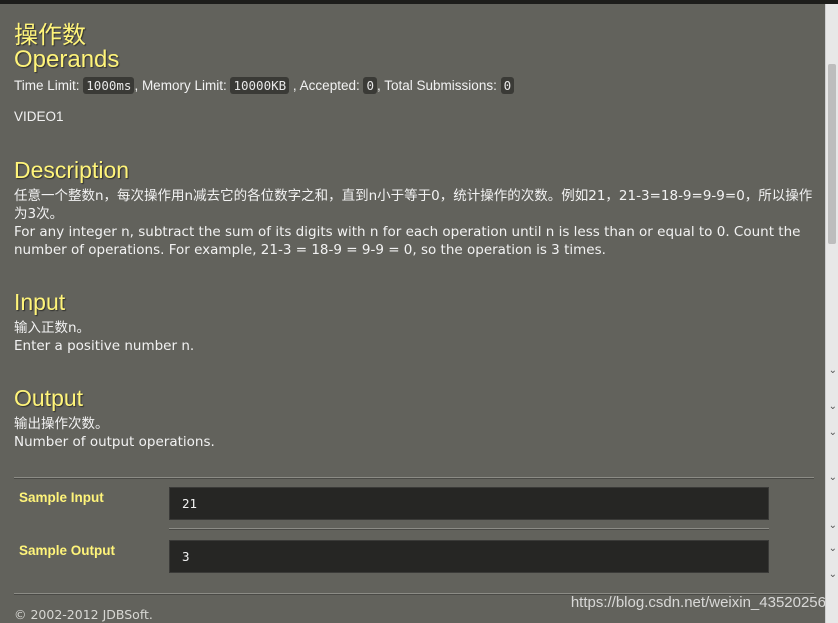 Image resolution: width=838 pixels, height=623 pixels. Describe the element at coordinates (832, 154) in the screenshot. I see `scrollbar-thumb` at that location.